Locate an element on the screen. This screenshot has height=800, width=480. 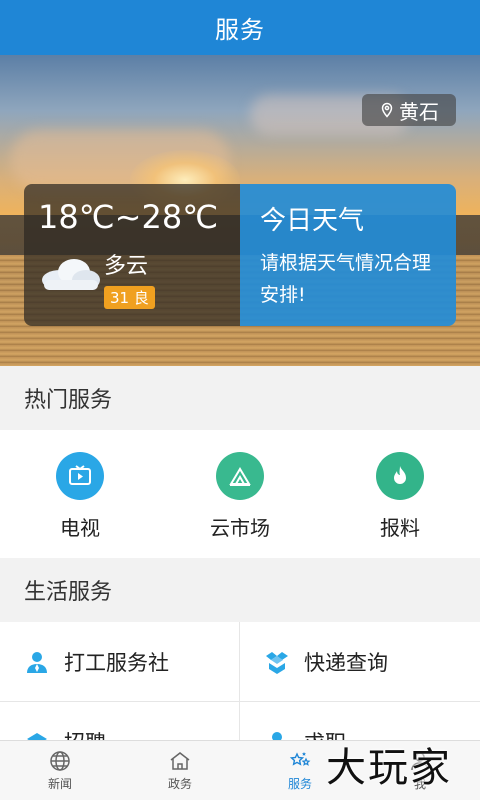
worker-icon is located at coordinates (37, 662).